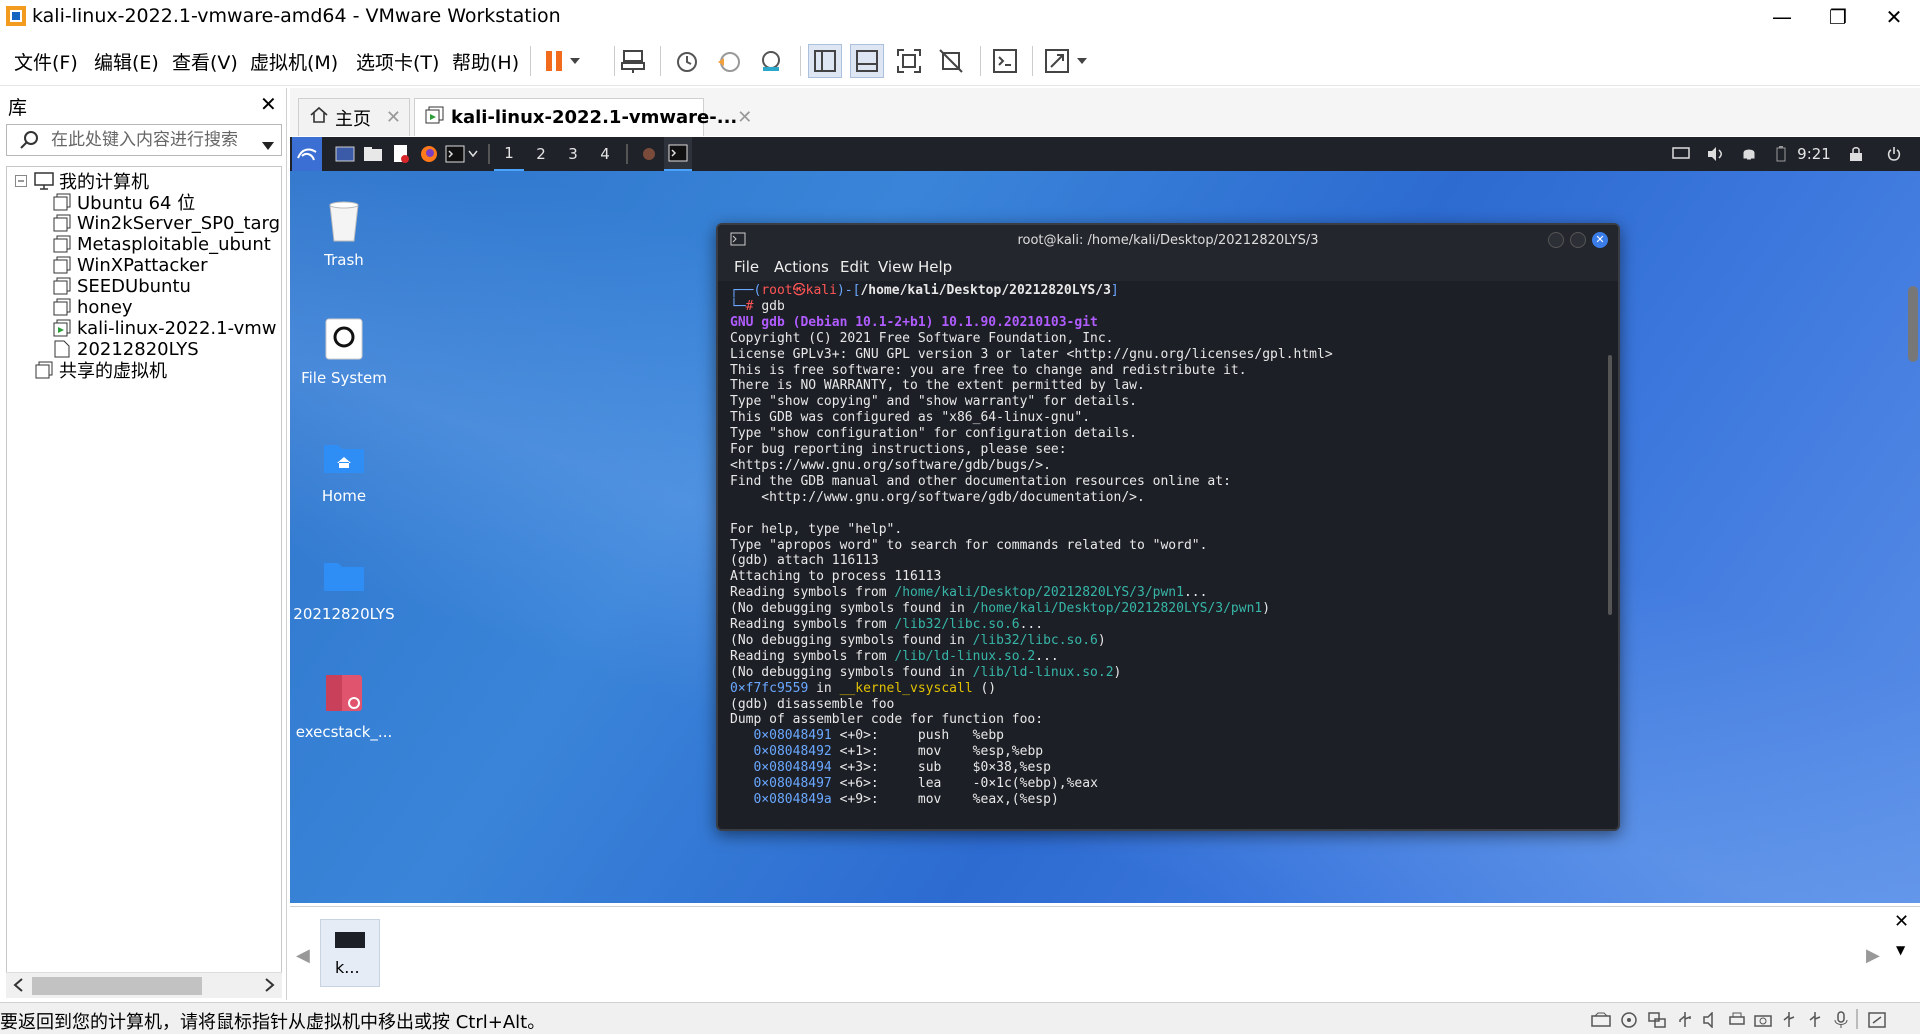 Image resolution: width=1920 pixels, height=1034 pixels. I want to click on thumb-scroll-left-icon: ◀, so click(303, 955).